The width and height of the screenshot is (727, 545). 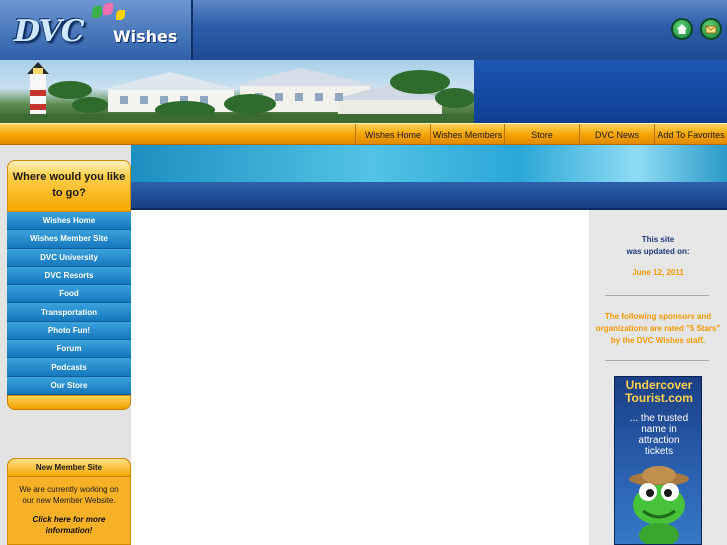 I want to click on ad-title: Undercover Tourist.com, so click(x=658, y=392).